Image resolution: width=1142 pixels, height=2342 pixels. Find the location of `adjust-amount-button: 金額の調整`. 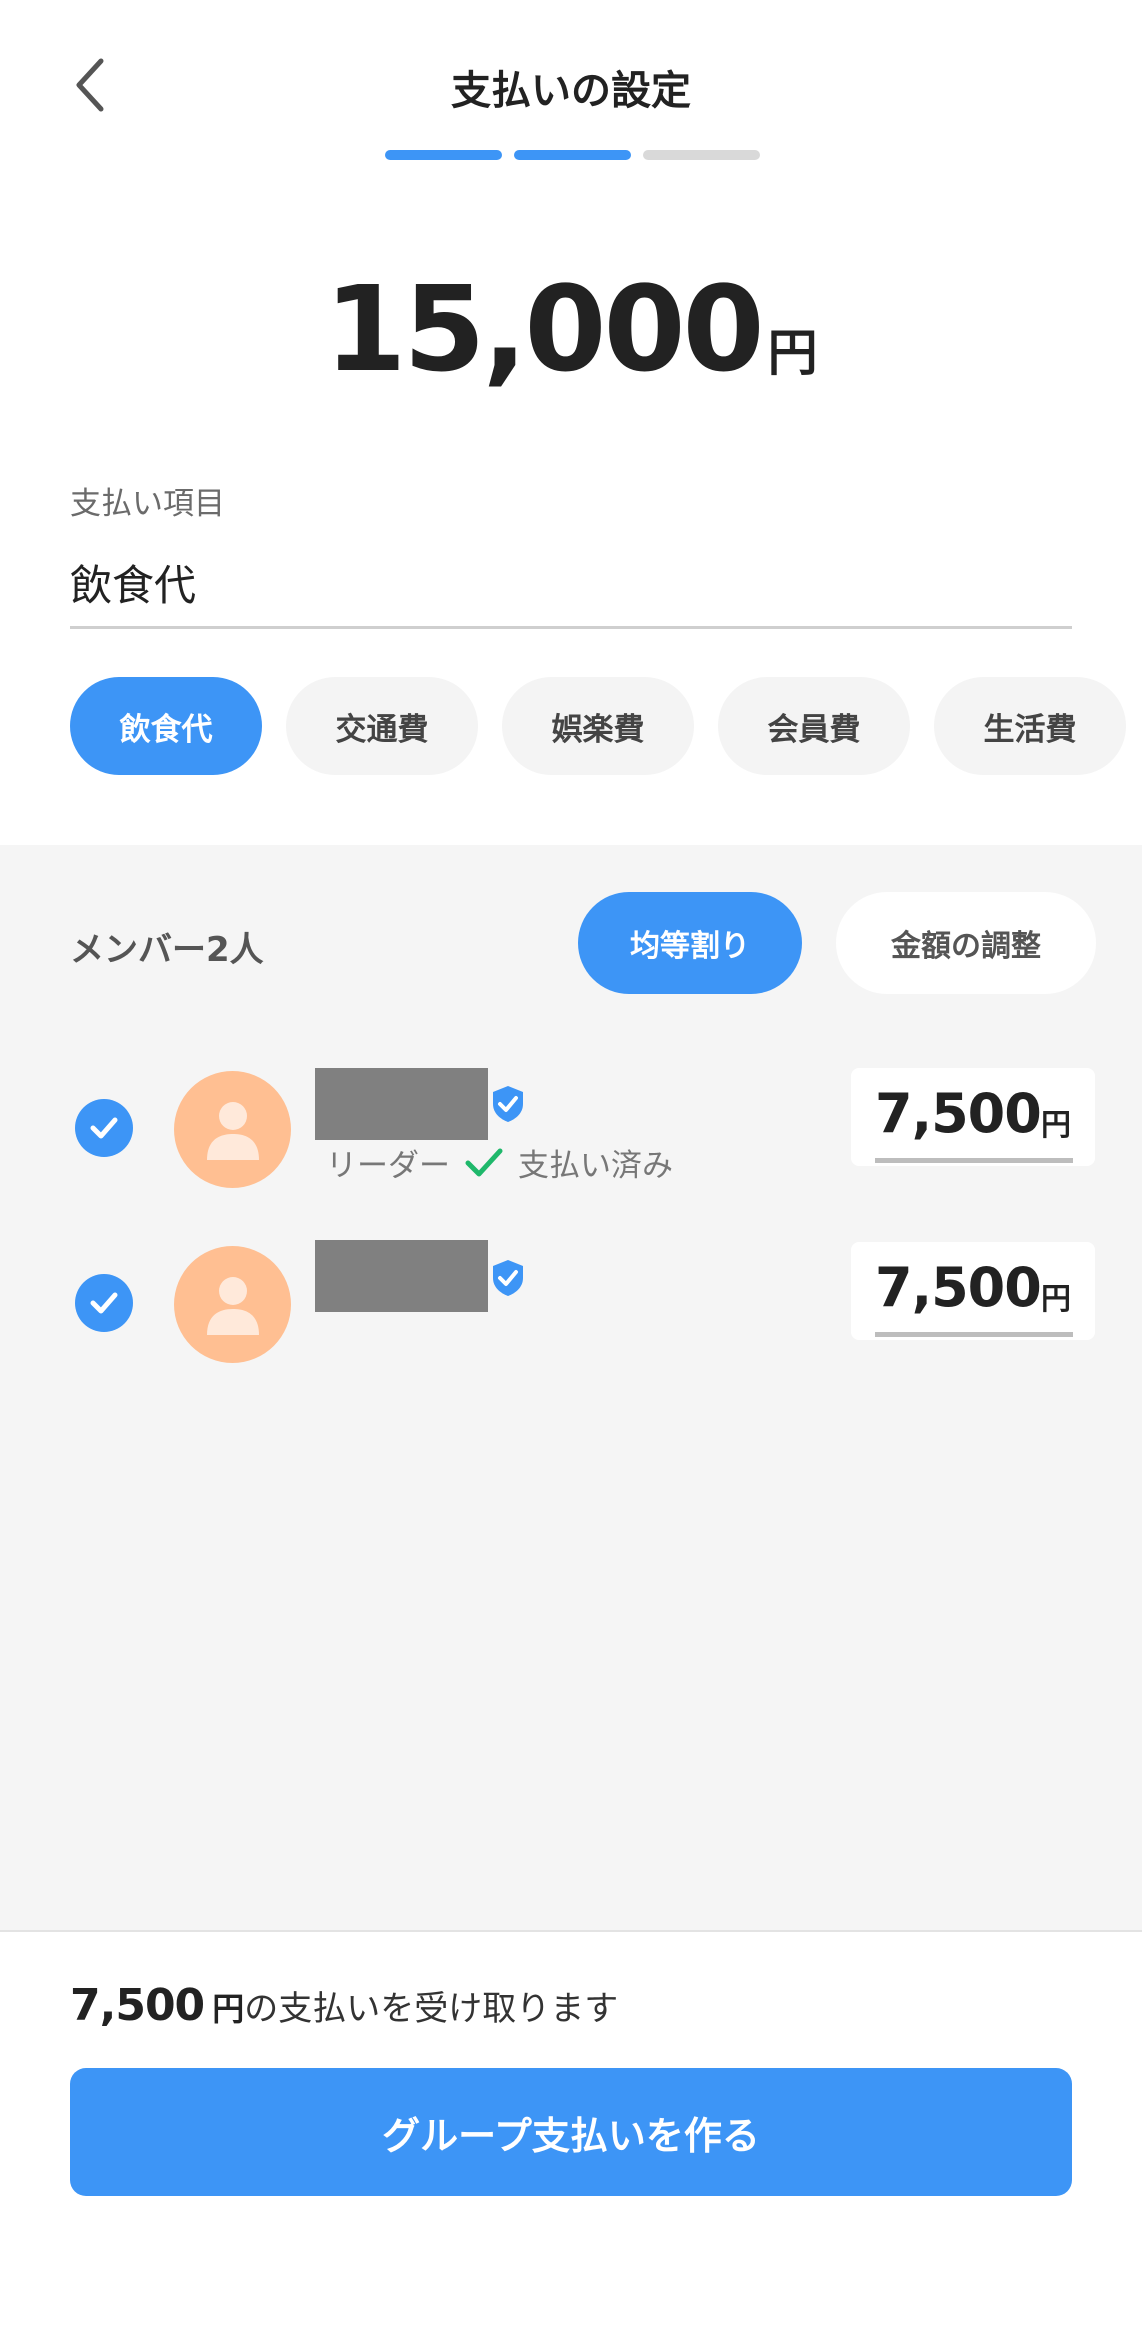

adjust-amount-button: 金額の調整 is located at coordinates (966, 943).